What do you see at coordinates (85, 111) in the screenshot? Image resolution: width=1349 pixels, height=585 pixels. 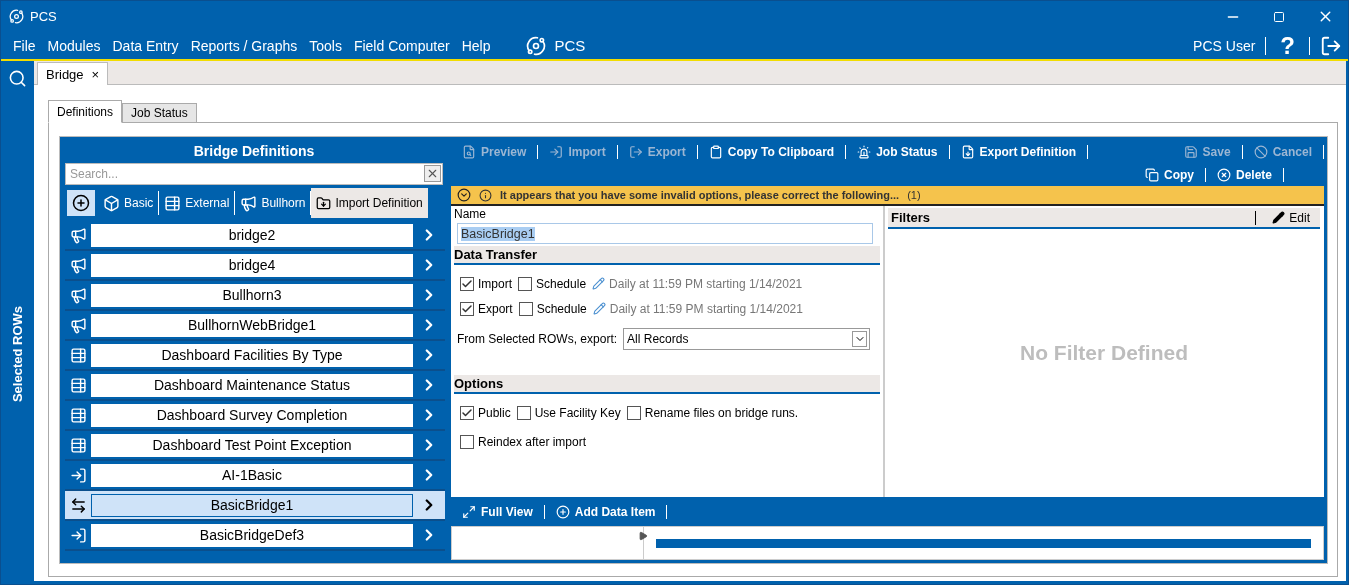 I see `tab: Definitions` at bounding box center [85, 111].